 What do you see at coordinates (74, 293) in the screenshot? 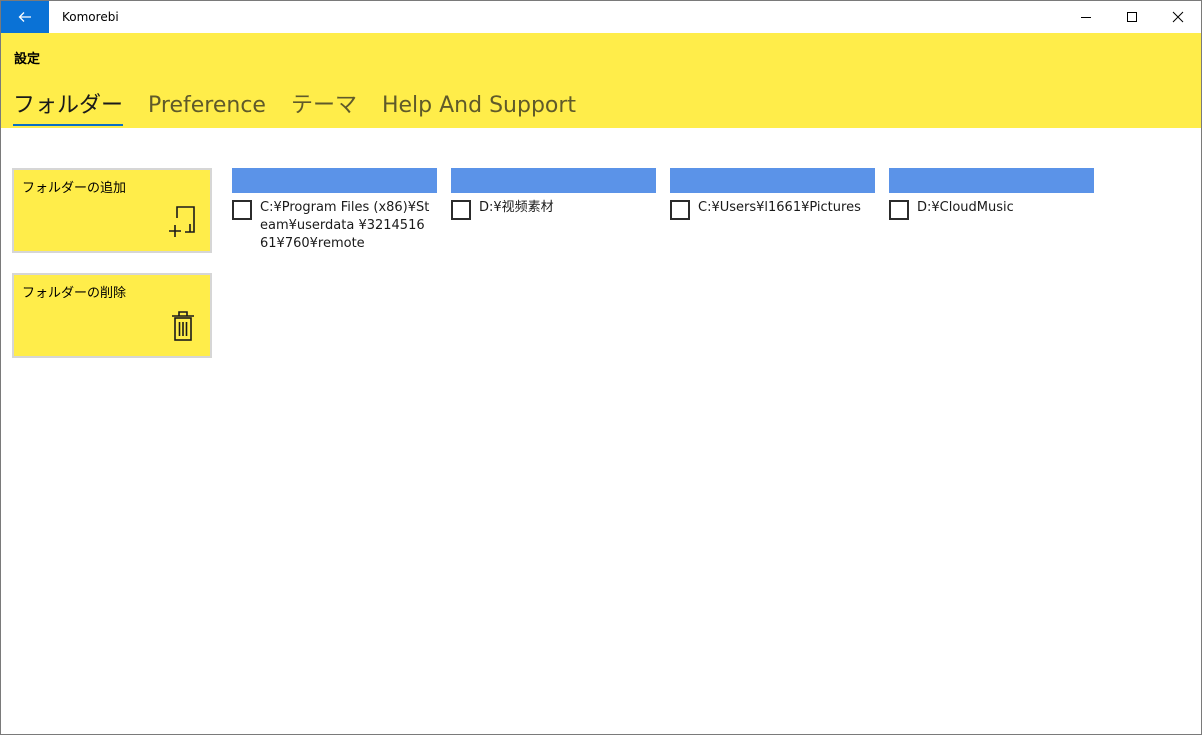
I see `delete-folder-label: フォルダーの削除` at bounding box center [74, 293].